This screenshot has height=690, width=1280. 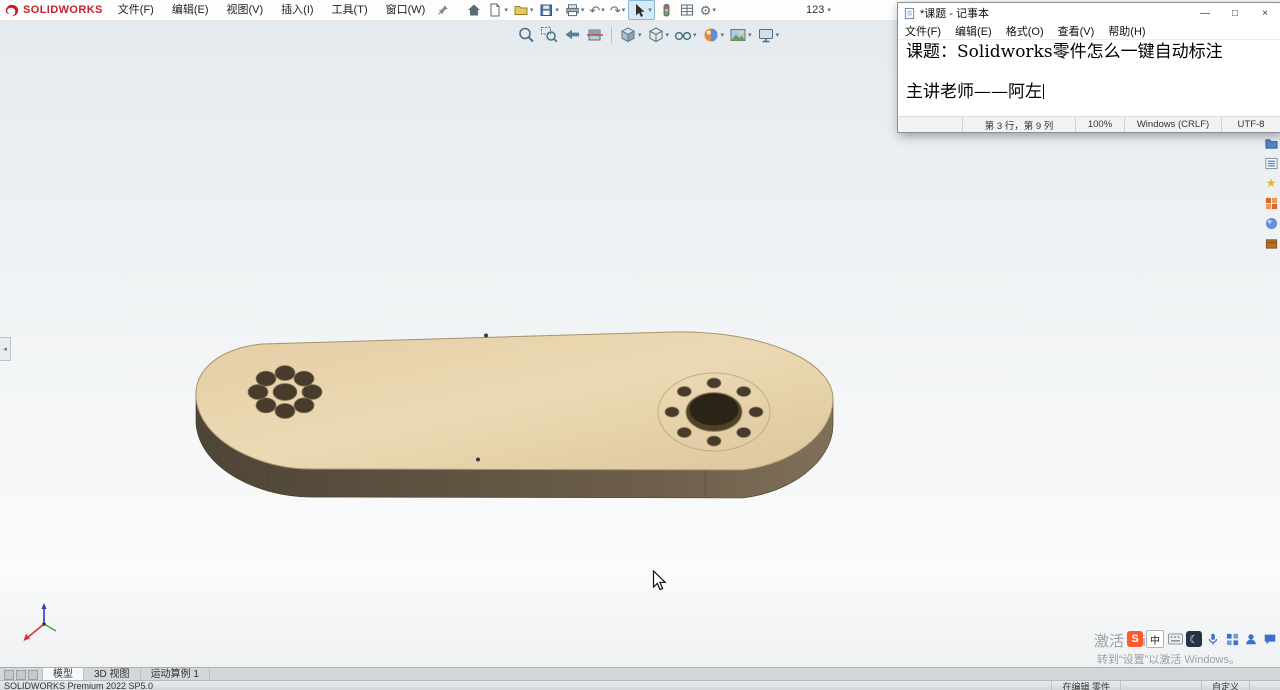 I want to click on rebuild-button, so click(x=666, y=10).